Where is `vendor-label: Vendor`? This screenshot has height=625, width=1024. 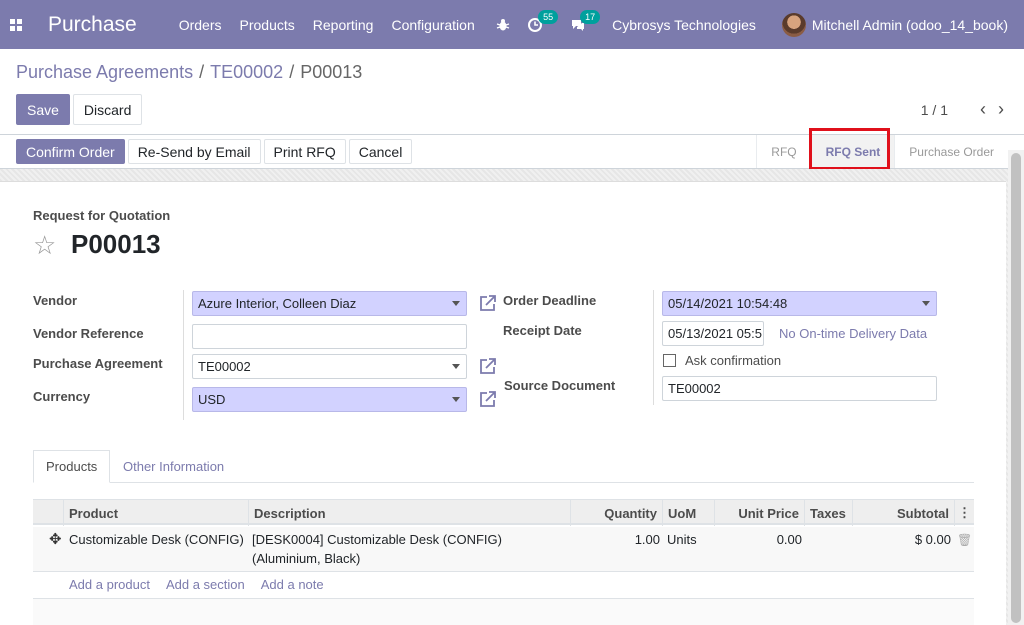 vendor-label: Vendor is located at coordinates (55, 300).